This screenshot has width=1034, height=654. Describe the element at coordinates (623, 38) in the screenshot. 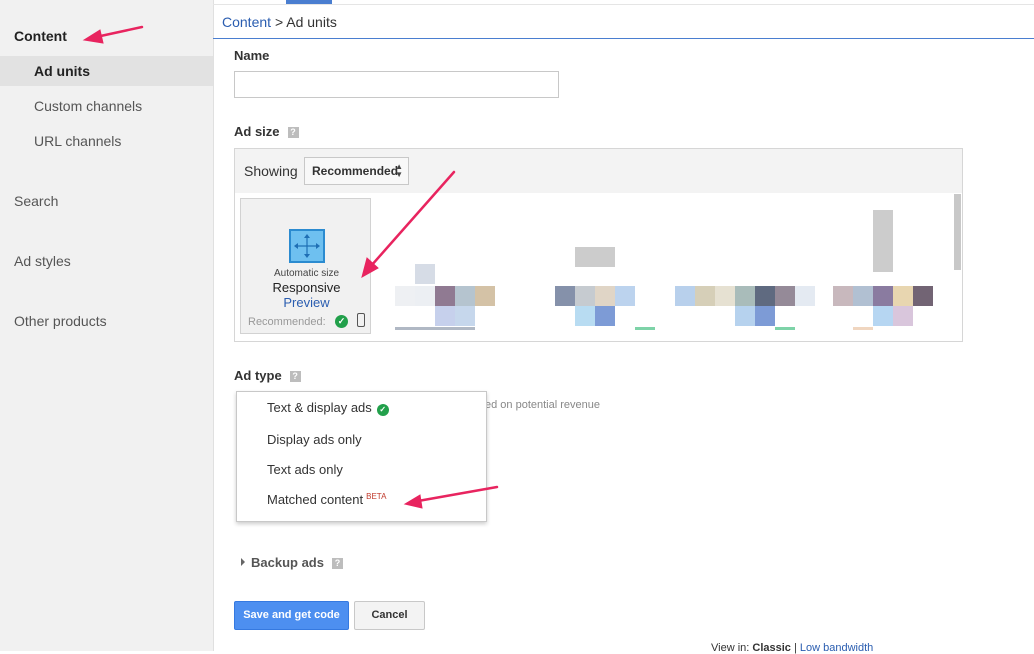

I see `breadcrumb-rule` at that location.